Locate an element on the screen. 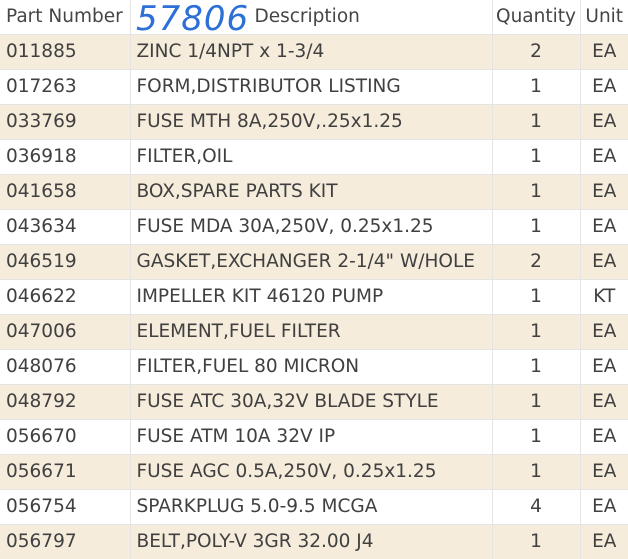 The height and width of the screenshot is (559, 628). table-row: 056670FUSE ATM 10A 32V IP1EA is located at coordinates (314, 437).